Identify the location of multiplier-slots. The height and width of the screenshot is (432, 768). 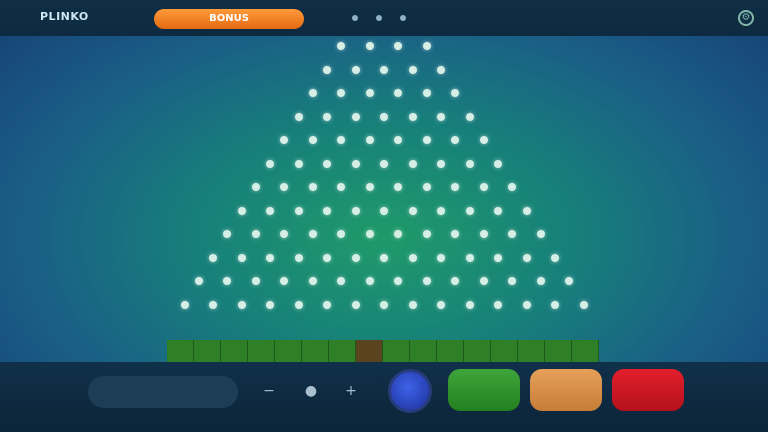
(383, 351).